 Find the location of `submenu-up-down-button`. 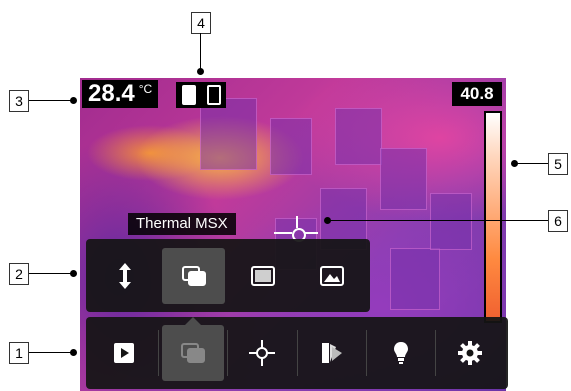

submenu-up-down-button is located at coordinates (124, 276).